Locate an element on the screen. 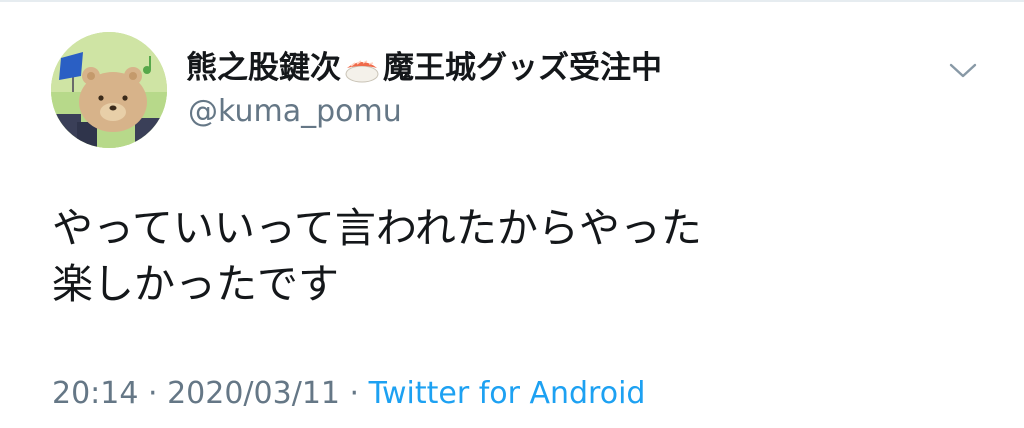 The width and height of the screenshot is (1024, 428). author-handle: @kuma_pomu is located at coordinates (295, 112).